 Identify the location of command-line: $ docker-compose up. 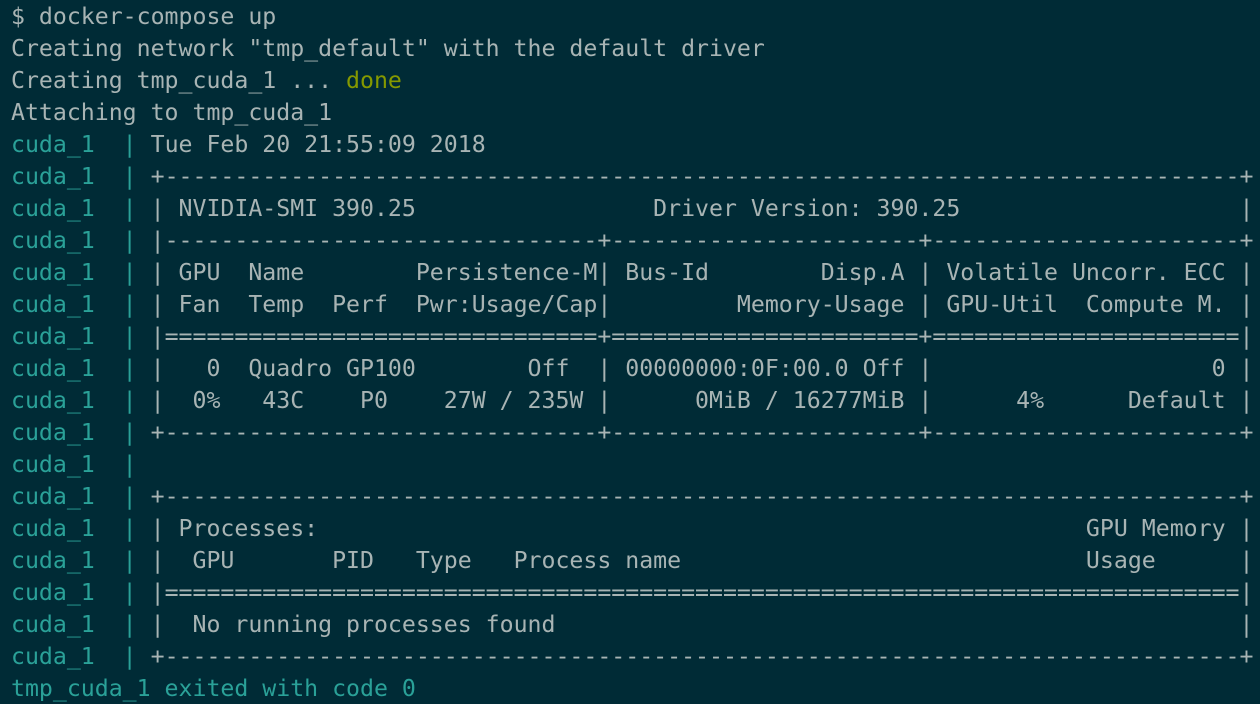
(635, 17).